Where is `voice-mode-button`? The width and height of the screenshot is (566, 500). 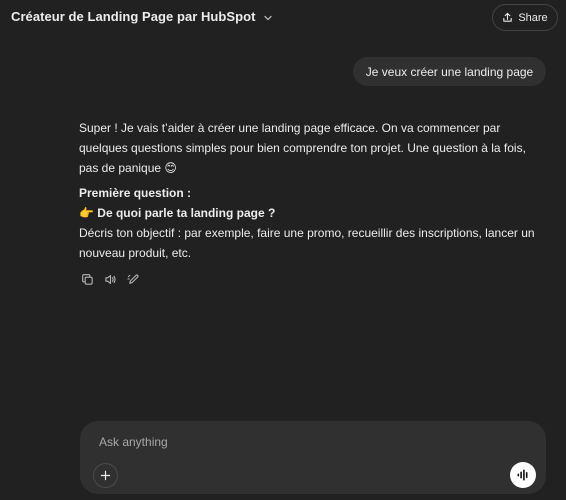
voice-mode-button is located at coordinates (523, 475).